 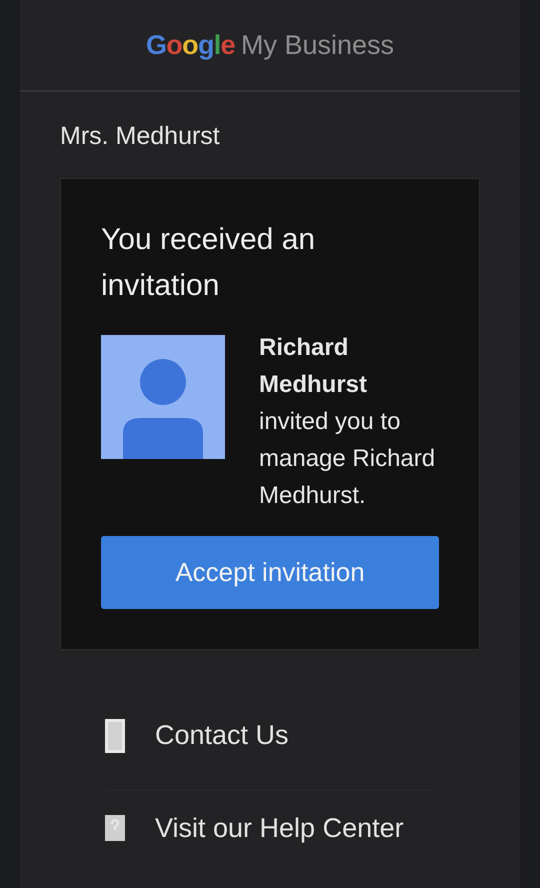 I want to click on footer-link: Visit our Help Center, so click(x=270, y=828).